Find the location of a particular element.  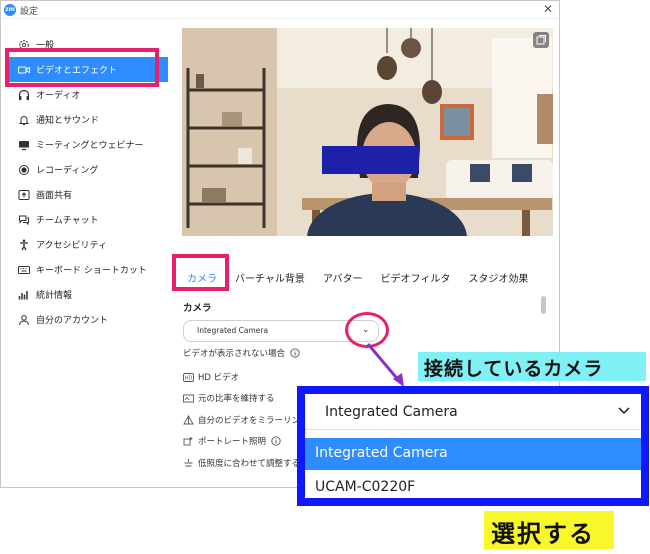

sidebar-highlight-box is located at coordinates (82, 67).